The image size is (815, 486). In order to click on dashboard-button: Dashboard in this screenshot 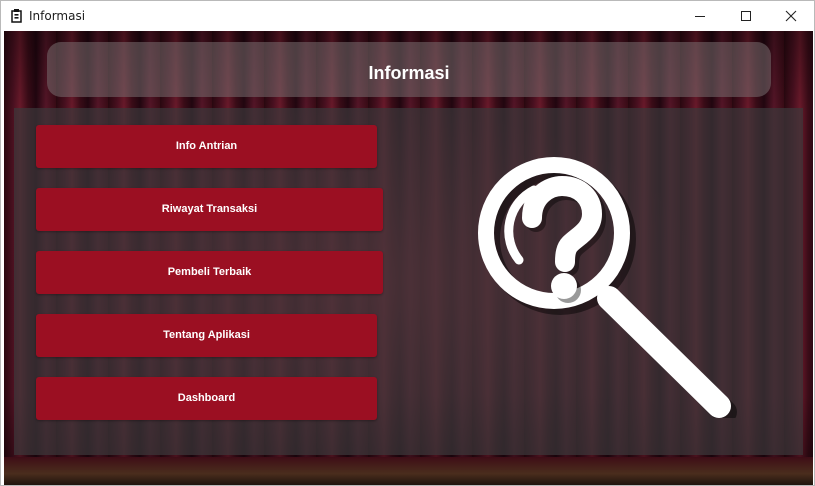, I will do `click(206, 398)`.